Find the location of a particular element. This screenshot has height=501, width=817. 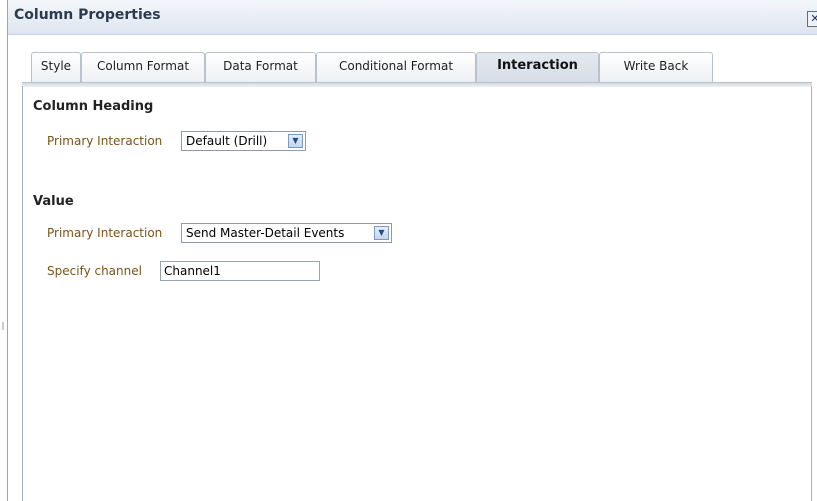

value-primary-interaction-select: Send Master-Detail Events ▼ is located at coordinates (286, 233).